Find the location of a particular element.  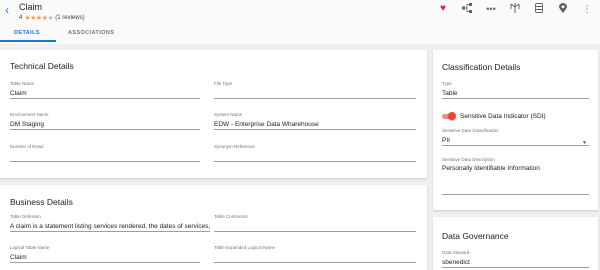

table-expanded-logical-name-field: Table Expanded Logical Name is located at coordinates (315, 254).